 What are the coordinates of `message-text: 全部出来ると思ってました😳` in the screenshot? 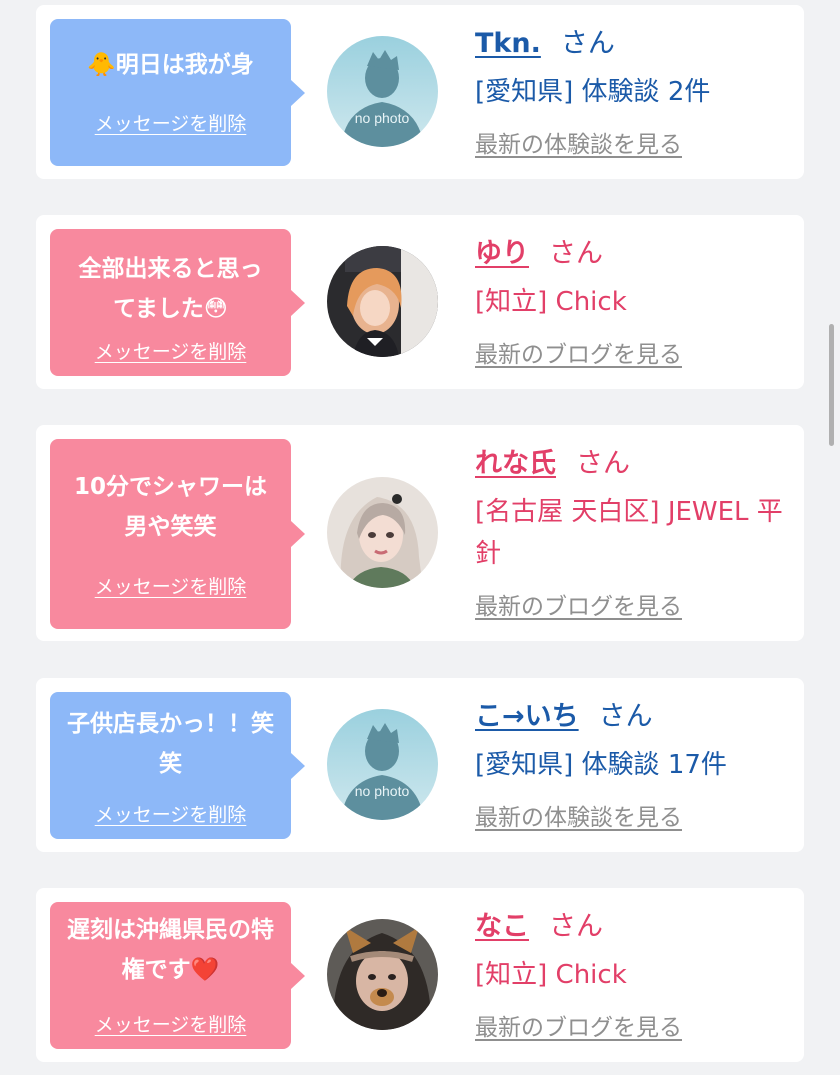 It's located at (170, 289).